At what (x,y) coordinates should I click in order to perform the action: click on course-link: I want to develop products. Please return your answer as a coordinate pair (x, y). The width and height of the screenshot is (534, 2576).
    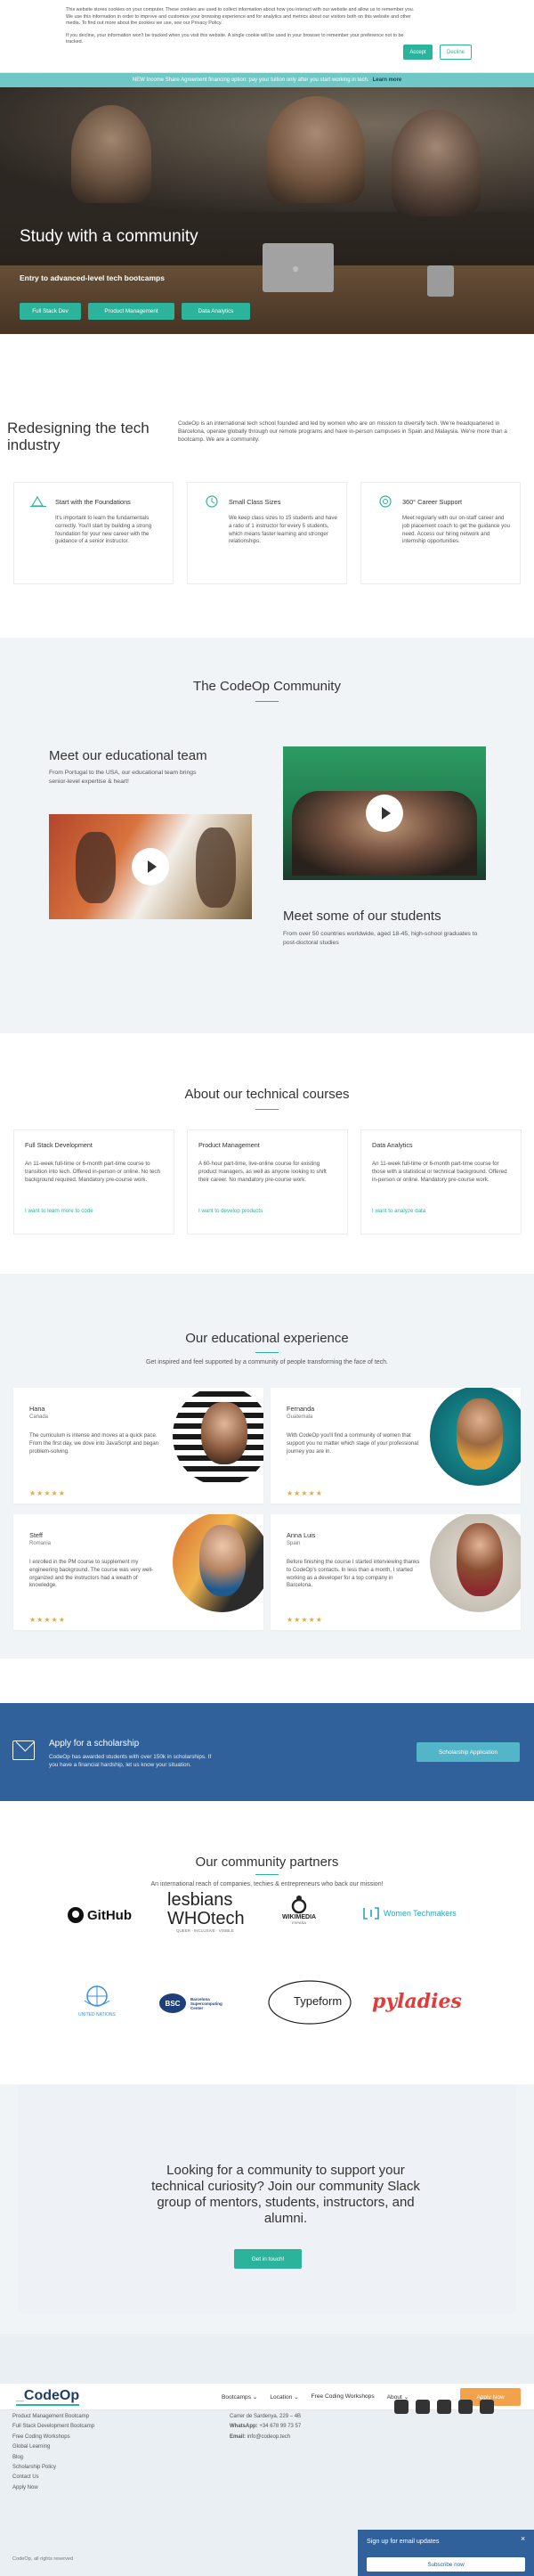
    Looking at the image, I should click on (267, 1211).